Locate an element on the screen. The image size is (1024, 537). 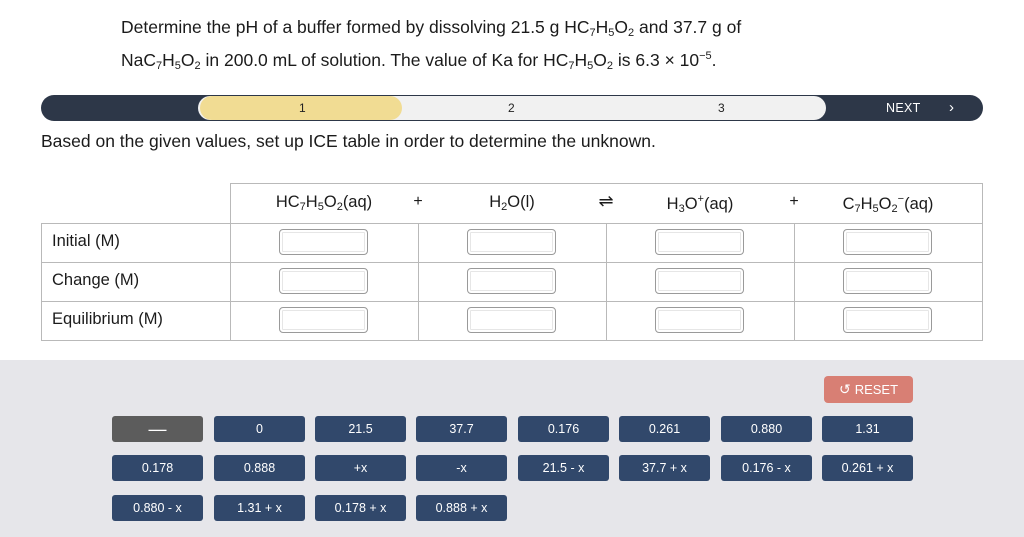
species-h2o: H2O(l) is located at coordinates (512, 203).